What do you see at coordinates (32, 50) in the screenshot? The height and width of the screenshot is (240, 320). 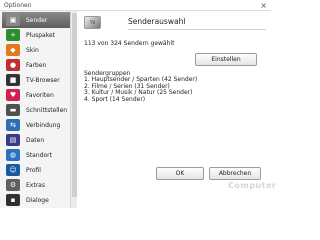 I see `sidebar-item-label: Skin` at bounding box center [32, 50].